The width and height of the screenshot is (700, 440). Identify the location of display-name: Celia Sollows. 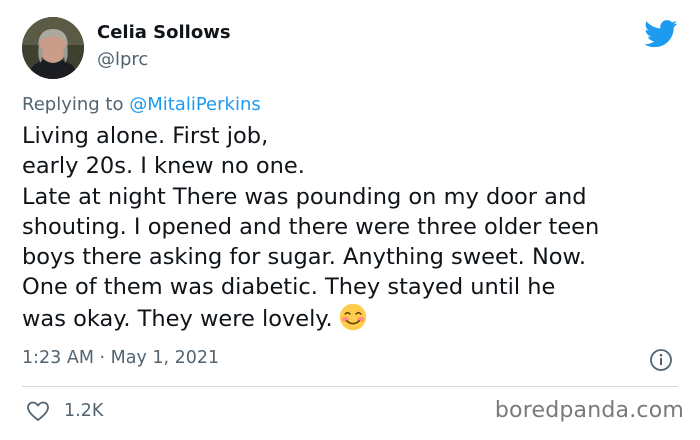
(164, 32).